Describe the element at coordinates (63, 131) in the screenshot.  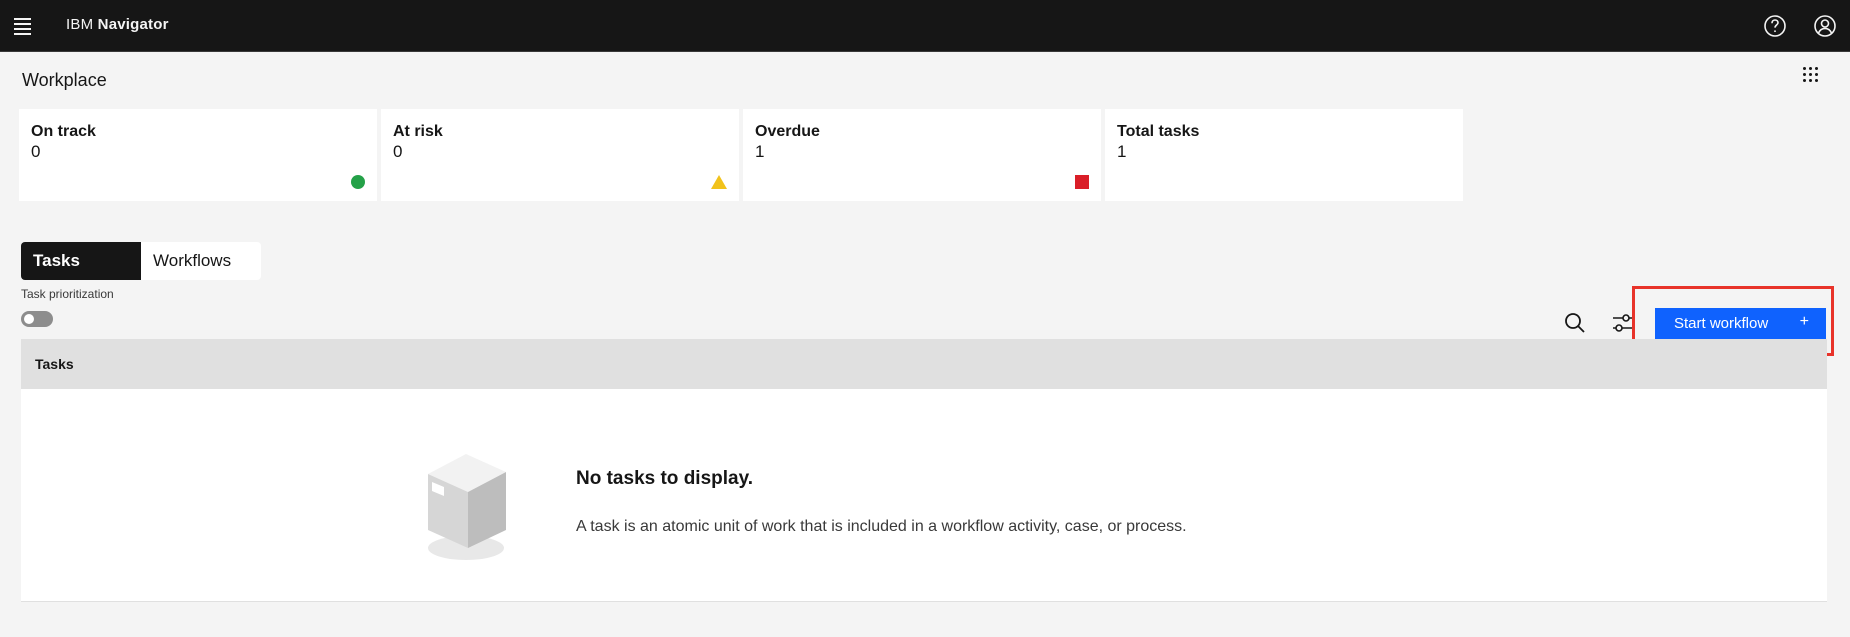
I see `card-label: On track` at that location.